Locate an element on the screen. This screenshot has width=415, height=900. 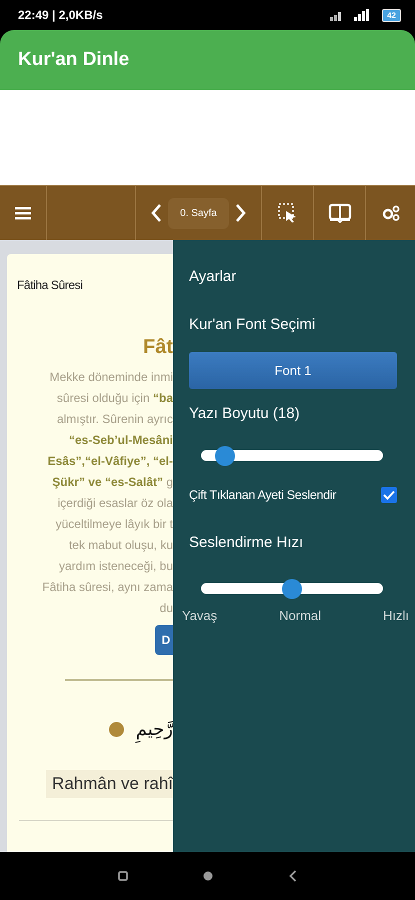
speed-label: Seslendirme Hızı is located at coordinates (246, 542).